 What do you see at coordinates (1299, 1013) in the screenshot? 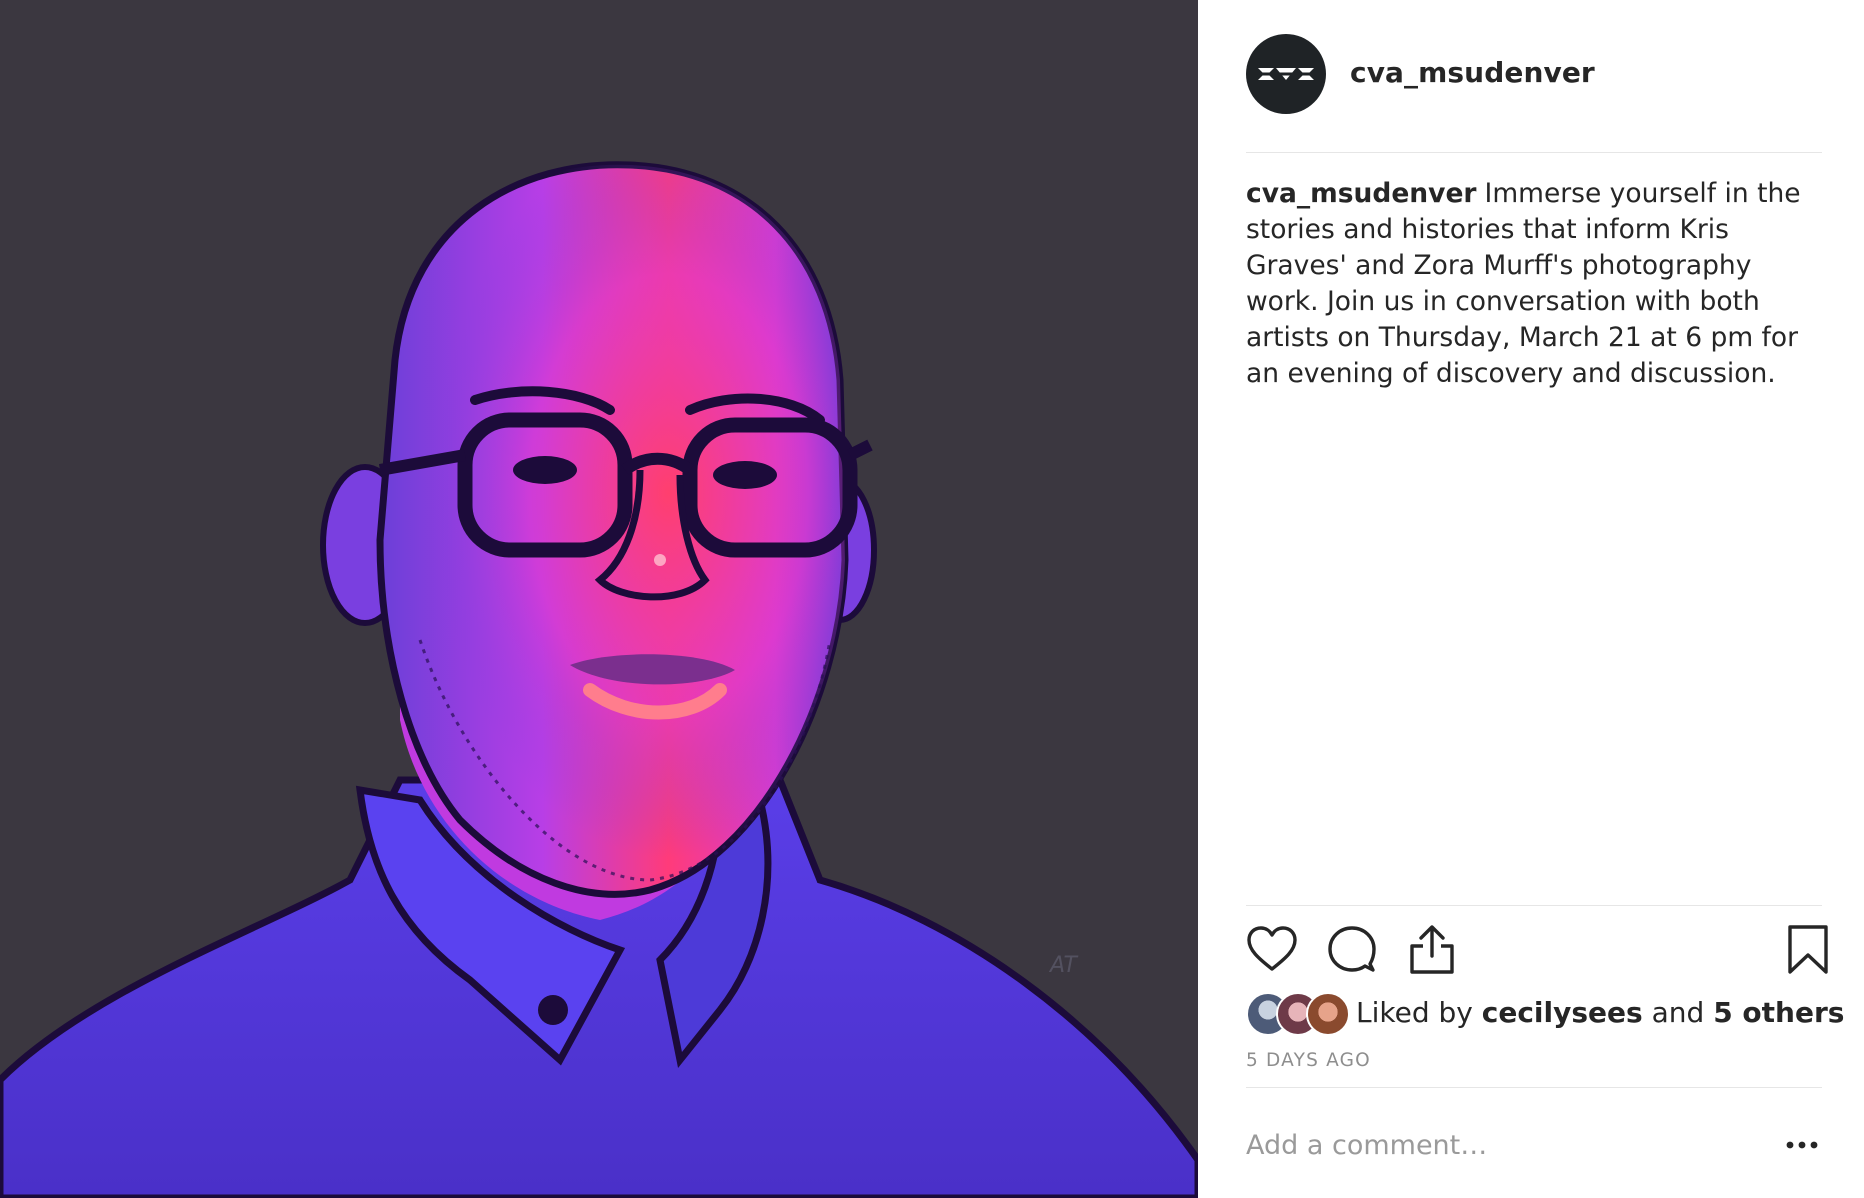
I see `liker-avatars` at bounding box center [1299, 1013].